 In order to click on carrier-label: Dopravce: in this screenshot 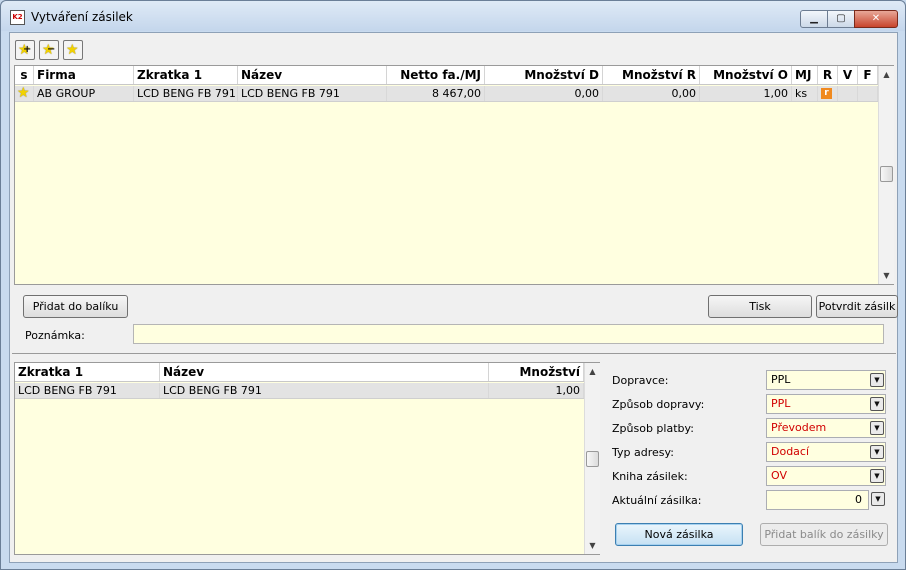, I will do `click(640, 380)`.